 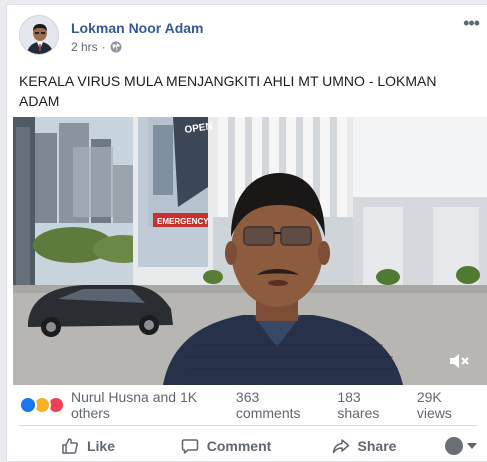 I want to click on globe-icon, so click(x=116, y=47).